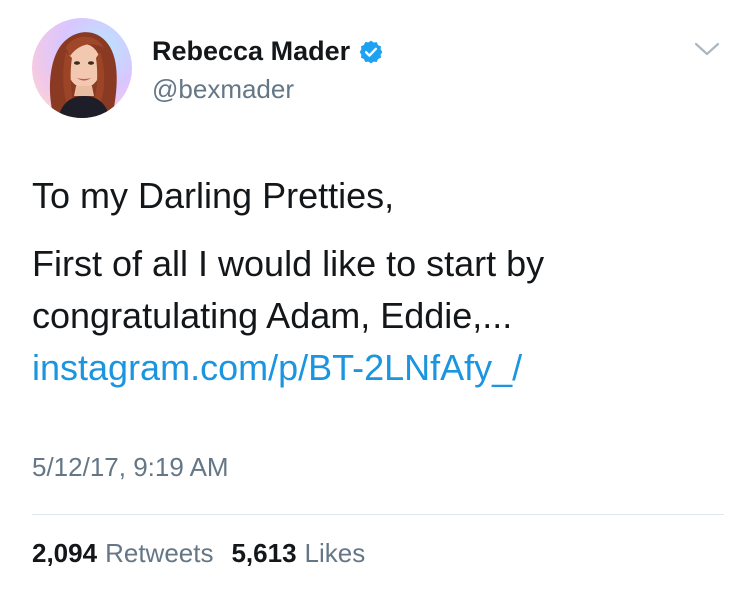 This screenshot has height=597, width=750. I want to click on retweets-label: Retweets, so click(159, 553).